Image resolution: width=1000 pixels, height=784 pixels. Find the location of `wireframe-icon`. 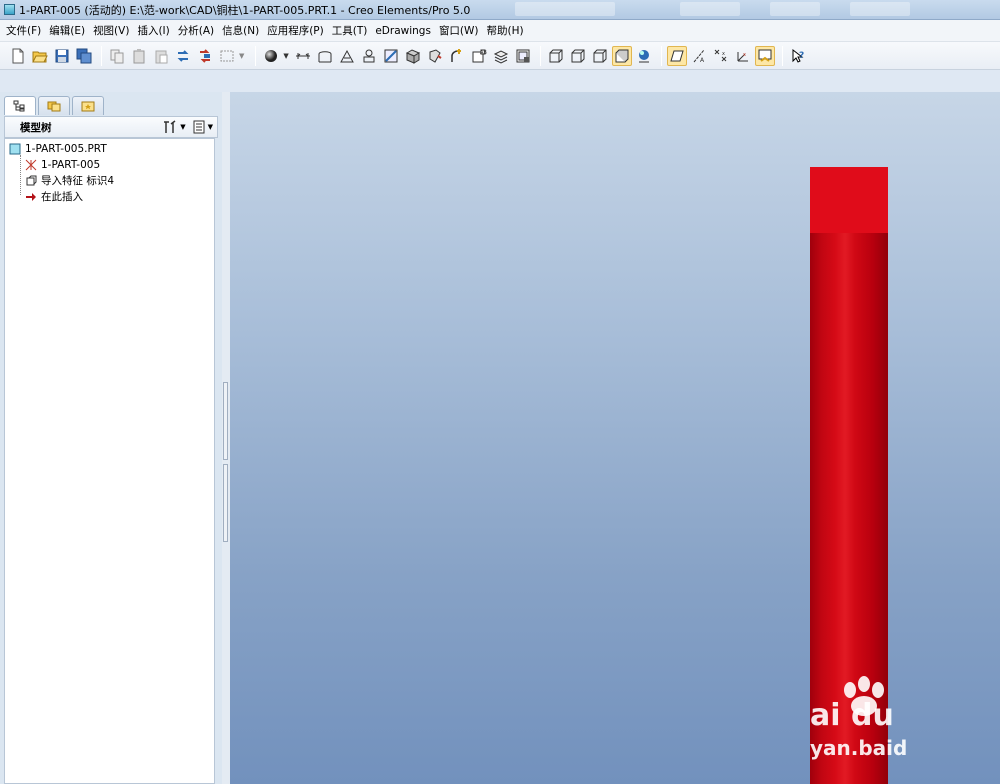

wireframe-icon is located at coordinates (556, 56).